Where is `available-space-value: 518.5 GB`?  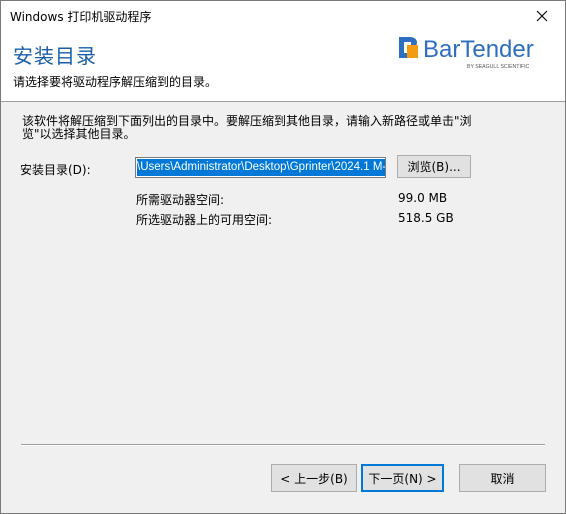 available-space-value: 518.5 GB is located at coordinates (426, 218).